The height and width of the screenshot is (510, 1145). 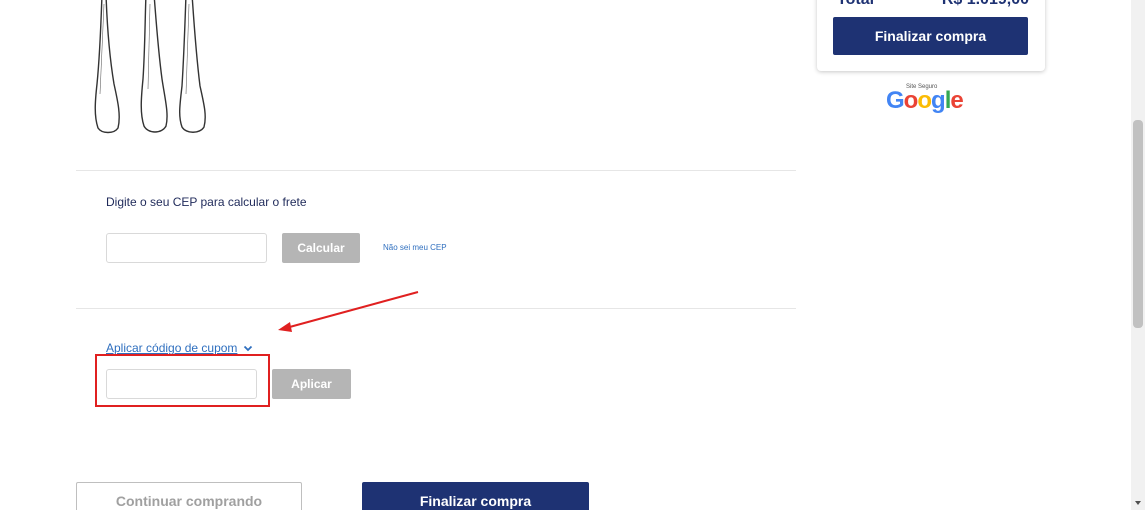 I want to click on summary-finalize-purchase-button: Finalizar compra, so click(x=930, y=36).